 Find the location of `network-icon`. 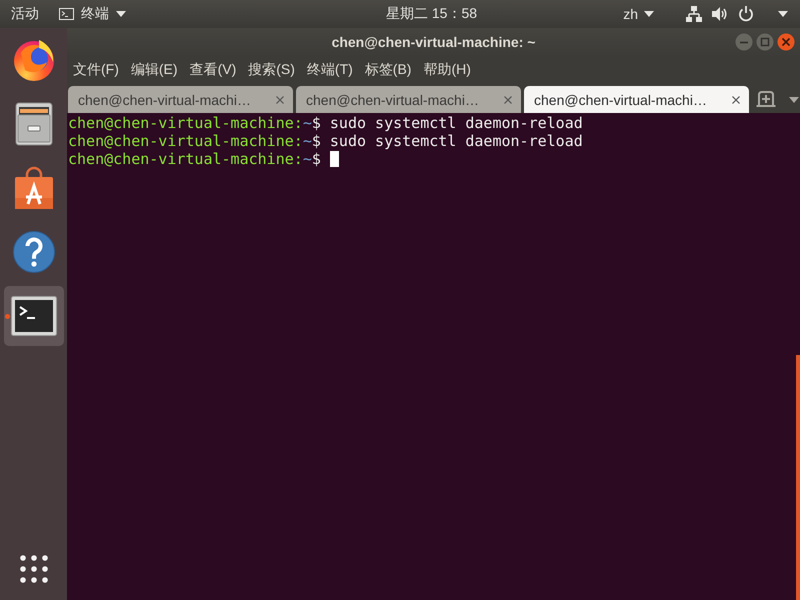

network-icon is located at coordinates (694, 14).